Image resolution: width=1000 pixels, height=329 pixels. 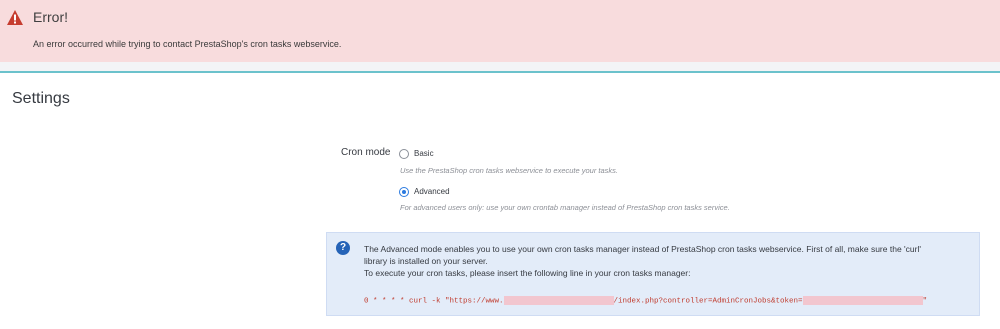 What do you see at coordinates (434, 301) in the screenshot?
I see `command-prefix: 0 * * * * curl -k "https://www.` at bounding box center [434, 301].